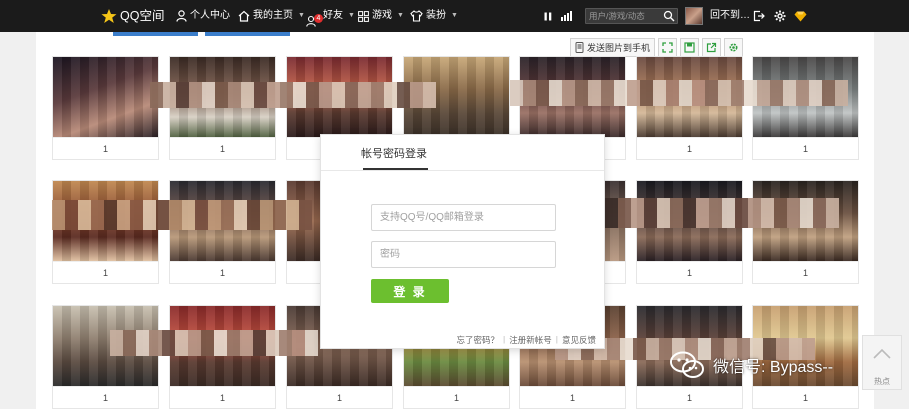  Describe the element at coordinates (318, 18) in the screenshot. I see `friends-badge: 4` at that location.